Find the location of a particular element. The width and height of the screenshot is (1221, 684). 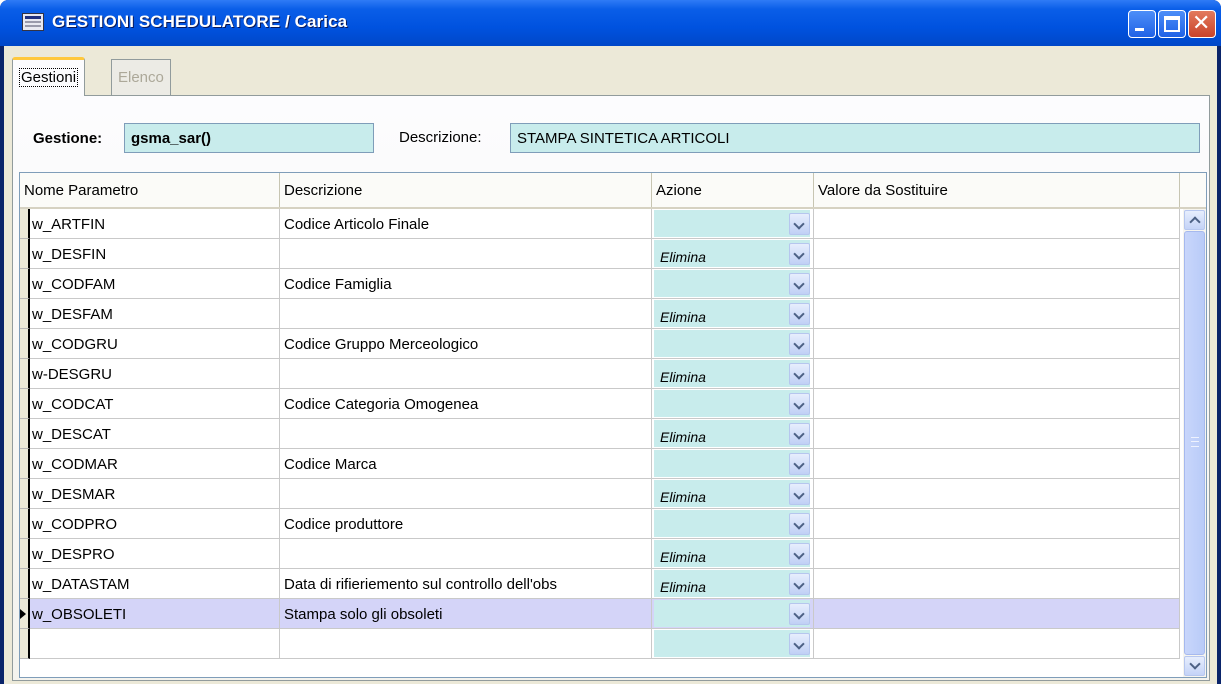

cell-descrizione: Codice Articolo Finale is located at coordinates (466, 224).